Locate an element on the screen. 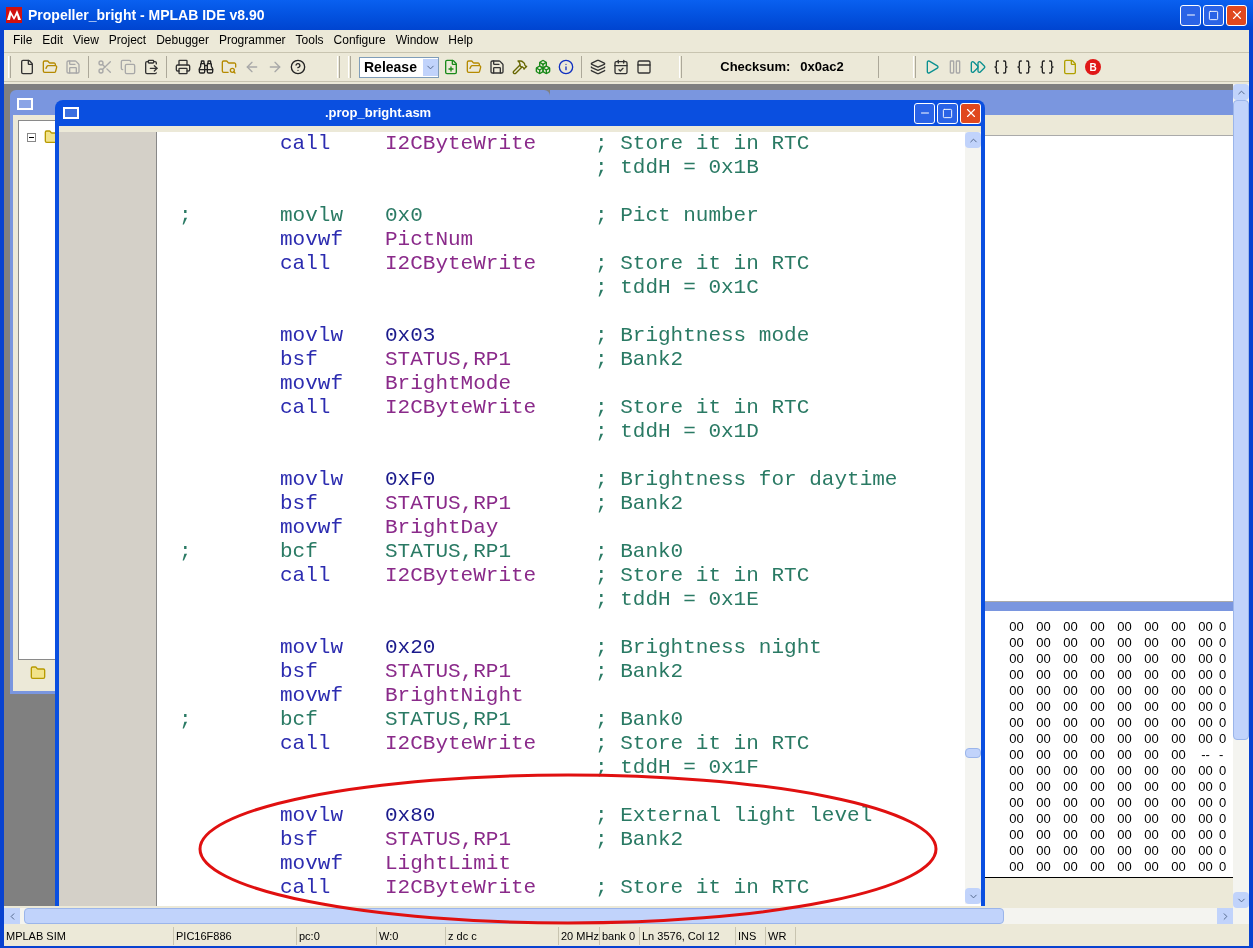 This screenshot has width=1253, height=948. menu-item: Help is located at coordinates (460, 40).